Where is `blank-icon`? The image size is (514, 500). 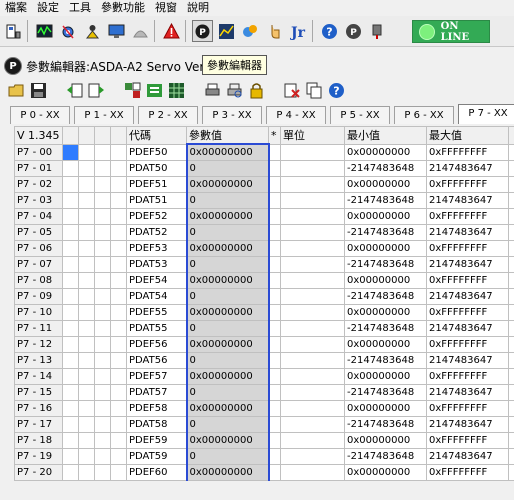
blank-icon is located at coordinates (140, 31).